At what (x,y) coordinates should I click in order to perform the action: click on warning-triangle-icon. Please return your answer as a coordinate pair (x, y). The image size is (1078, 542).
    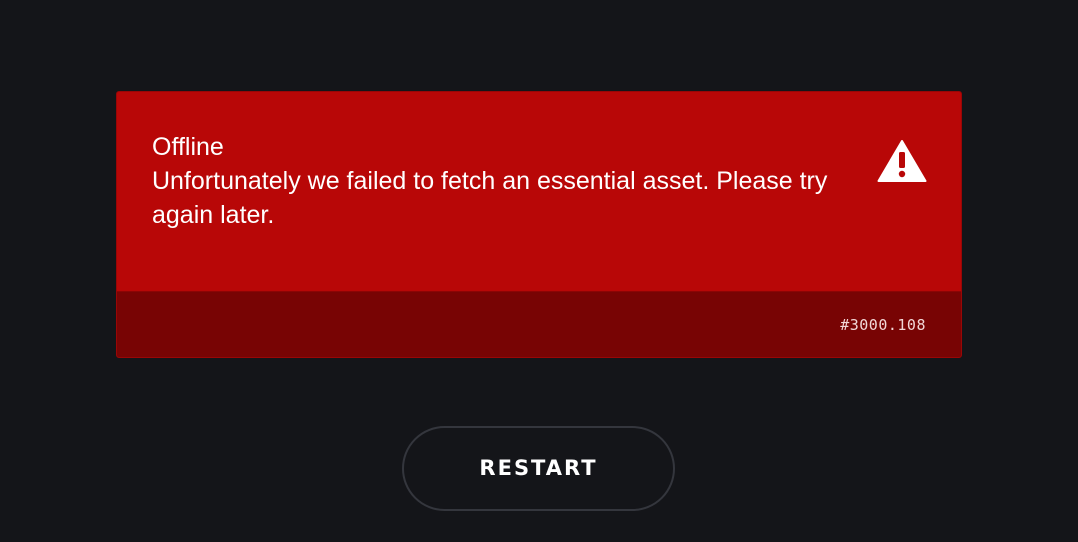
    Looking at the image, I should click on (902, 161).